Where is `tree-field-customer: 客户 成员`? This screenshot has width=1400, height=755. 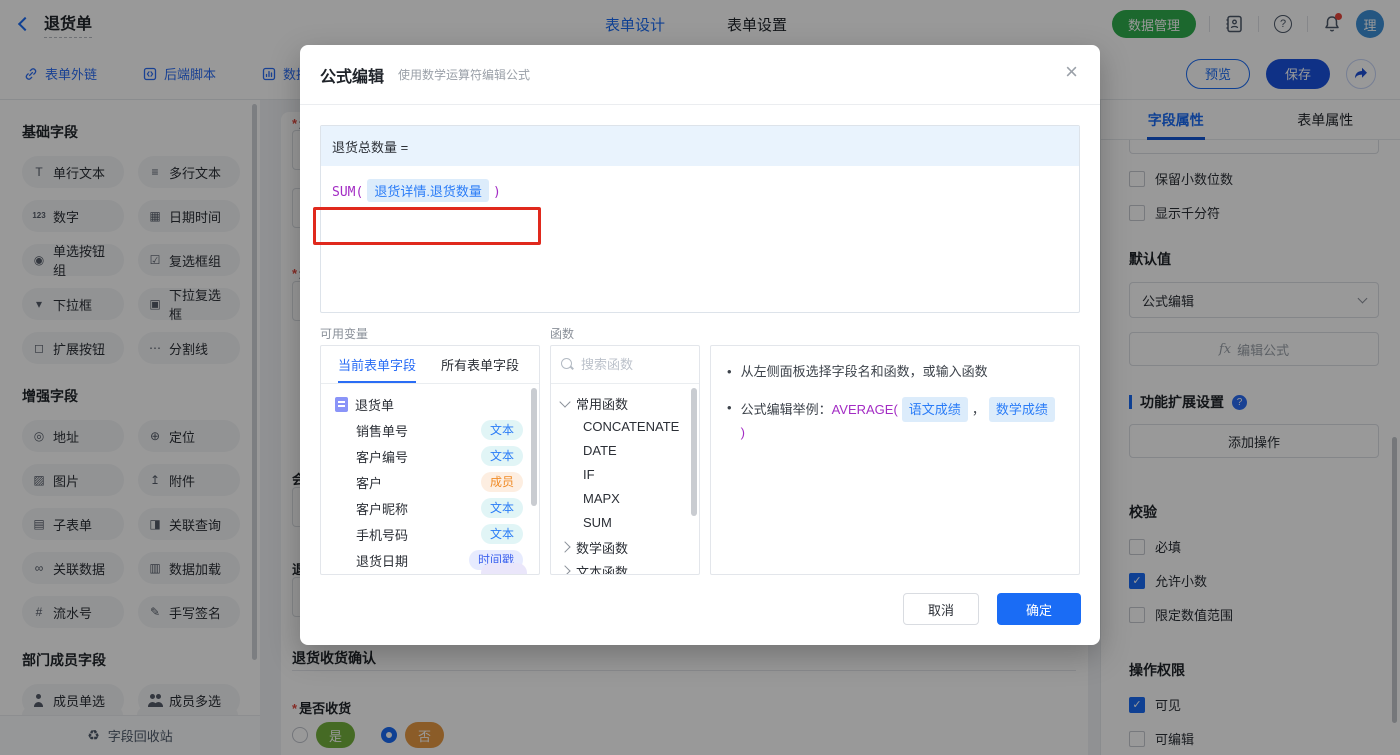 tree-field-customer: 客户 成员 is located at coordinates (433, 482).